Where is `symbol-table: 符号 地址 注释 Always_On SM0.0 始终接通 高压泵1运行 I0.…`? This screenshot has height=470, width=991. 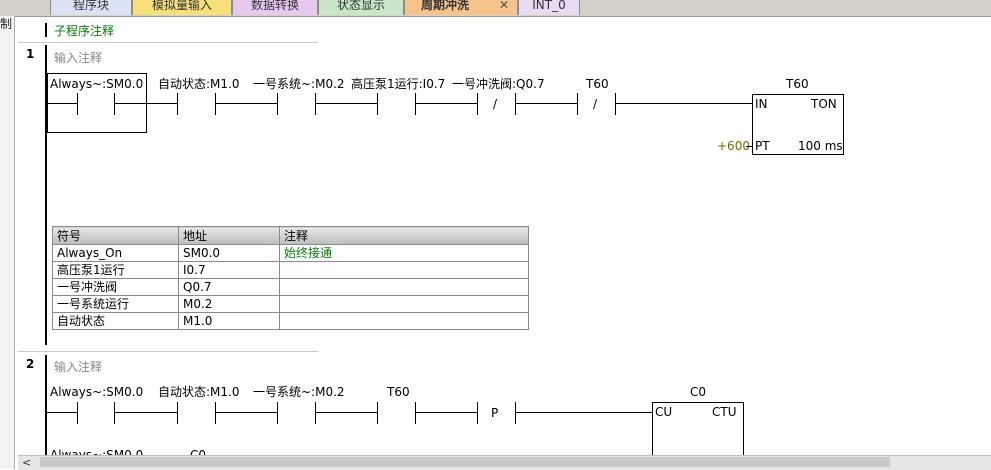 symbol-table: 符号 地址 注释 Always_On SM0.0 始终接通 高压泵1运行 I0.… is located at coordinates (290, 278).